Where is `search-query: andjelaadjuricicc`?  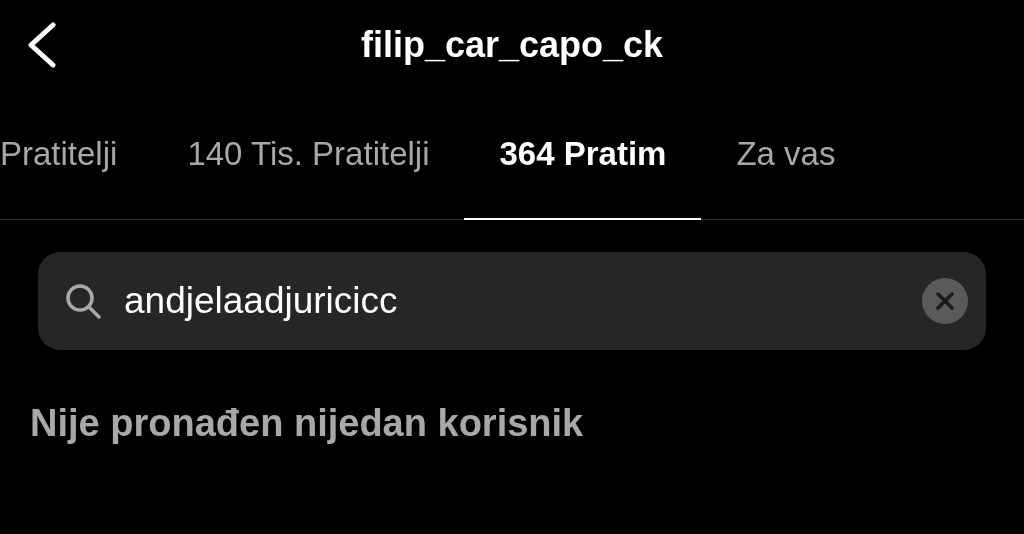
search-query: andjelaadjuricicc is located at coordinates (261, 301).